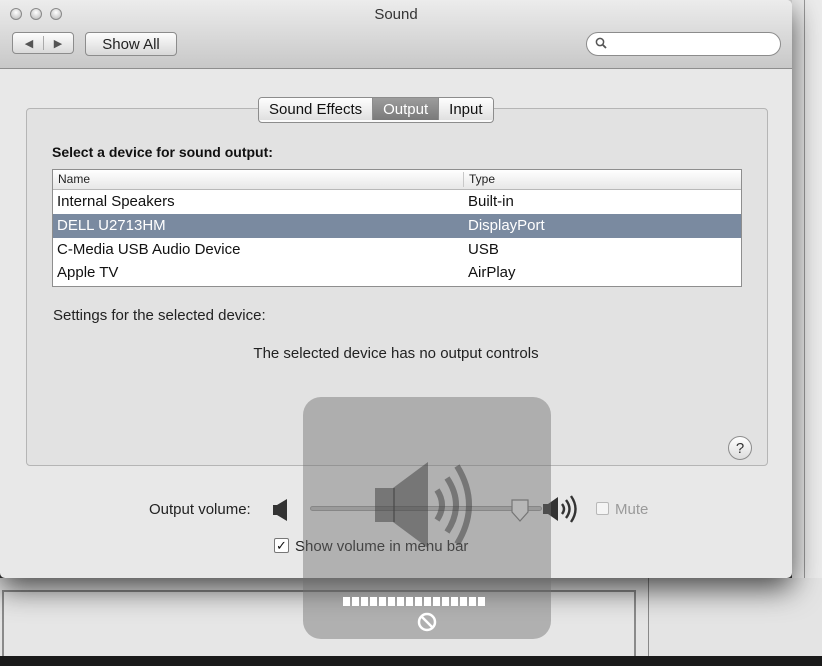 This screenshot has height=666, width=822. I want to click on volume-hud, so click(427, 518).